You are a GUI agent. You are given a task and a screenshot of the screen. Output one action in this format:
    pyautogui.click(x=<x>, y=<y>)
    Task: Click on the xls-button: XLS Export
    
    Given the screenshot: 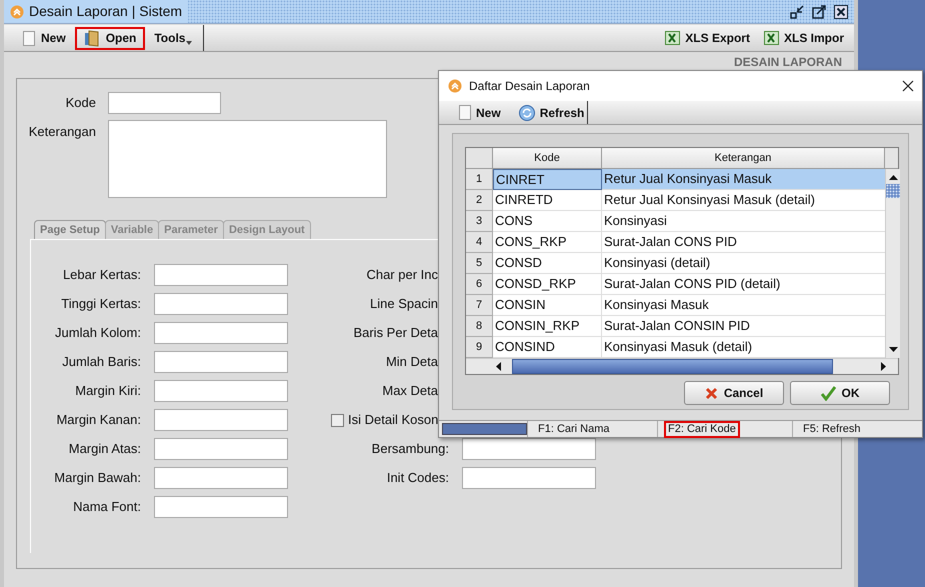 What is the action you would take?
    pyautogui.click(x=707, y=38)
    